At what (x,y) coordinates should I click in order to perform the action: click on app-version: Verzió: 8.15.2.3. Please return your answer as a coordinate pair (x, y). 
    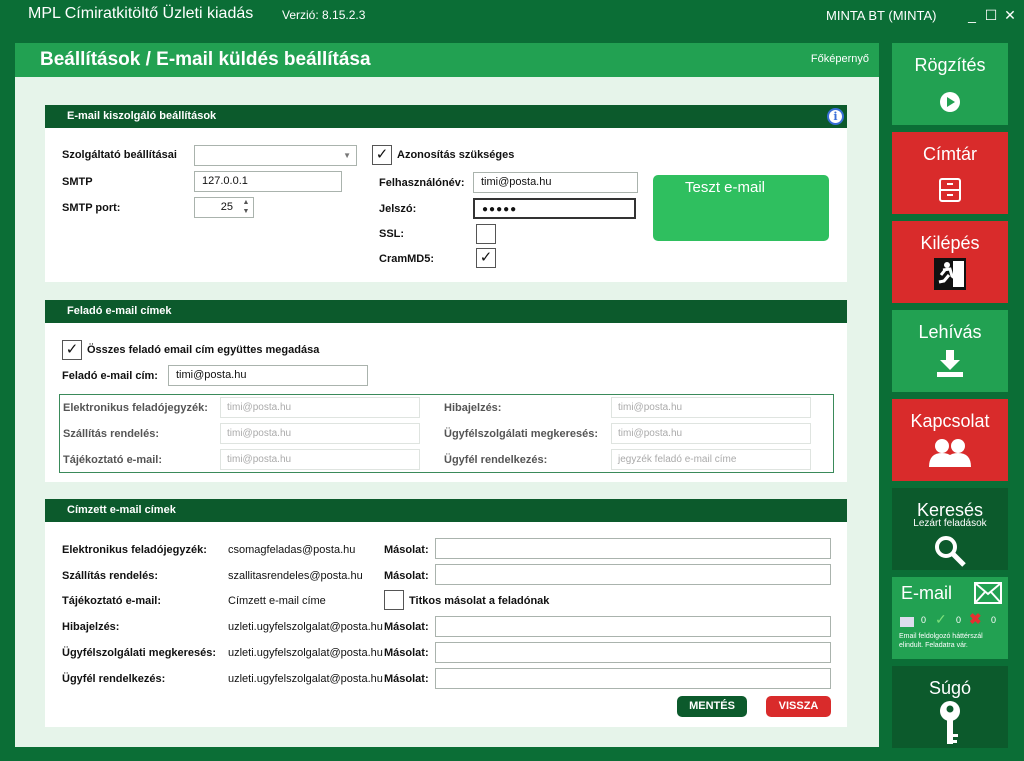
    Looking at the image, I should click on (324, 15).